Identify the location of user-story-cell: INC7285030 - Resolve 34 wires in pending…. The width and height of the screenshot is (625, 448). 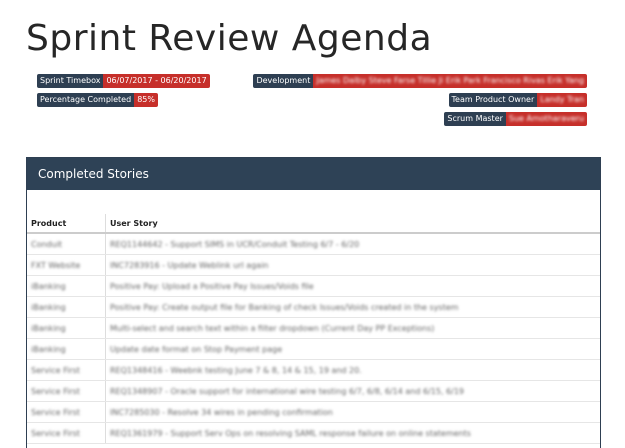
(352, 412).